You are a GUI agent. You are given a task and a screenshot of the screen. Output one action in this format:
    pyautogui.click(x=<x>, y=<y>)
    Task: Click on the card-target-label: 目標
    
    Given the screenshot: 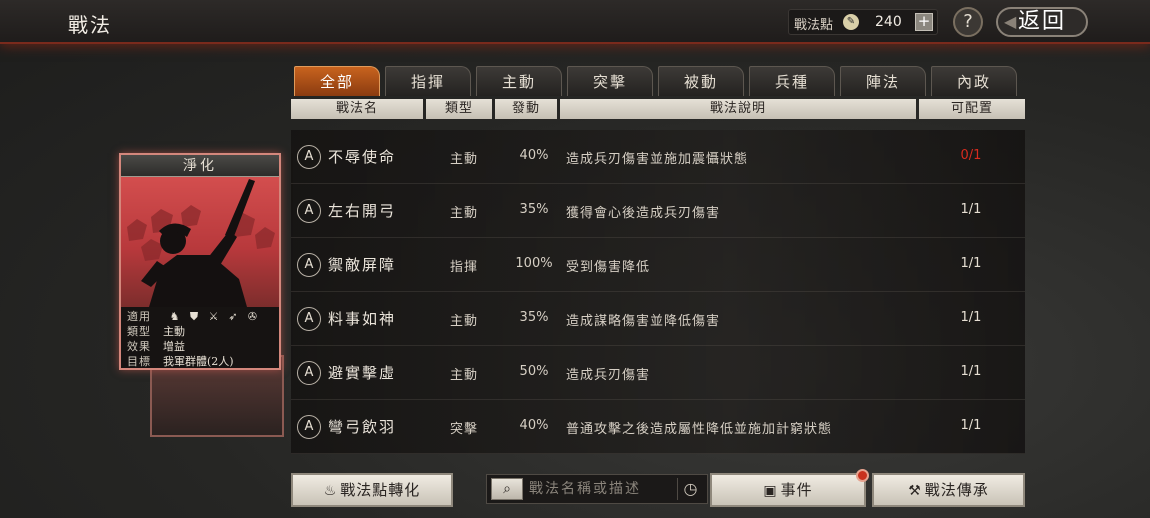 What is the action you would take?
    pyautogui.click(x=139, y=361)
    